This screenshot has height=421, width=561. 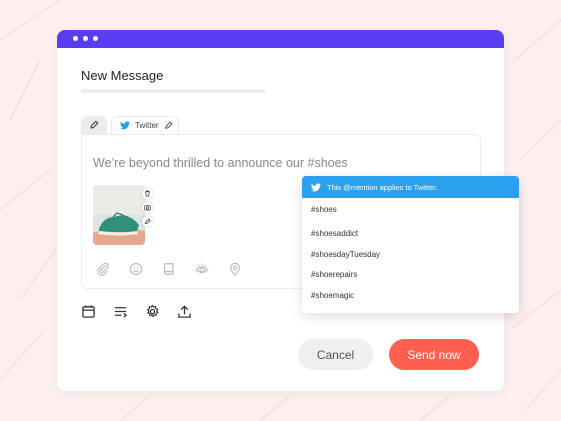 I want to click on emoji-icon, so click(x=136, y=269).